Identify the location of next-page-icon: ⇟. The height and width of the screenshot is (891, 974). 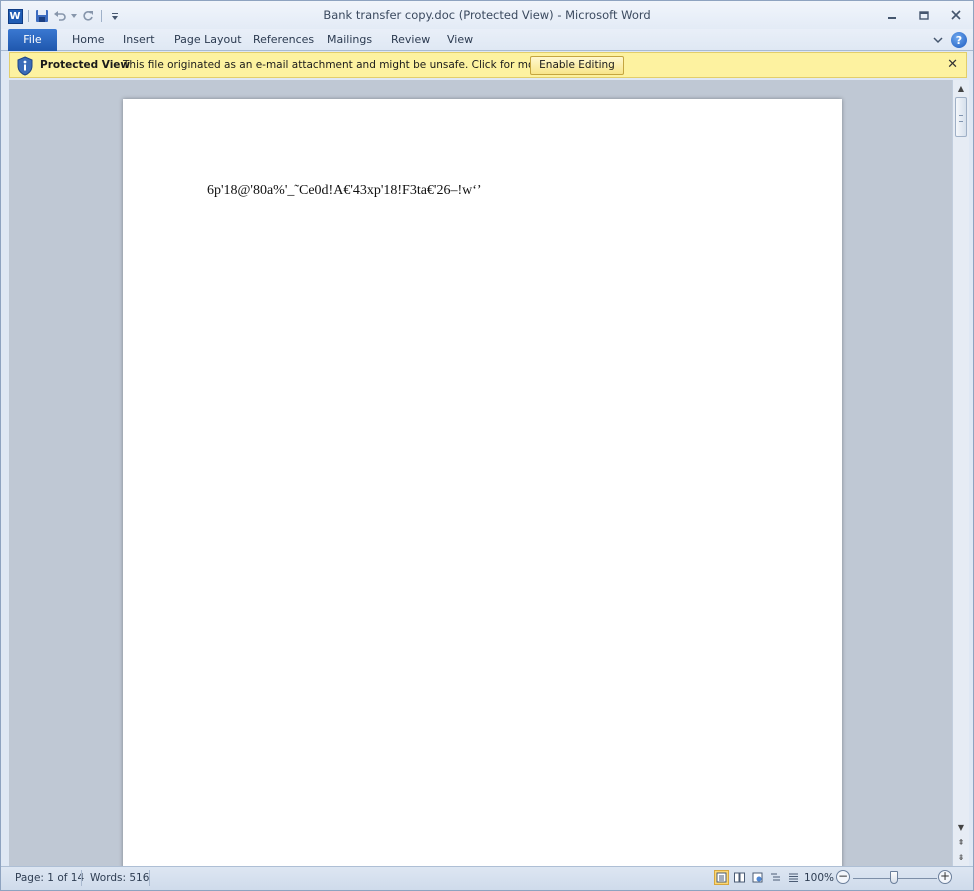
(961, 858).